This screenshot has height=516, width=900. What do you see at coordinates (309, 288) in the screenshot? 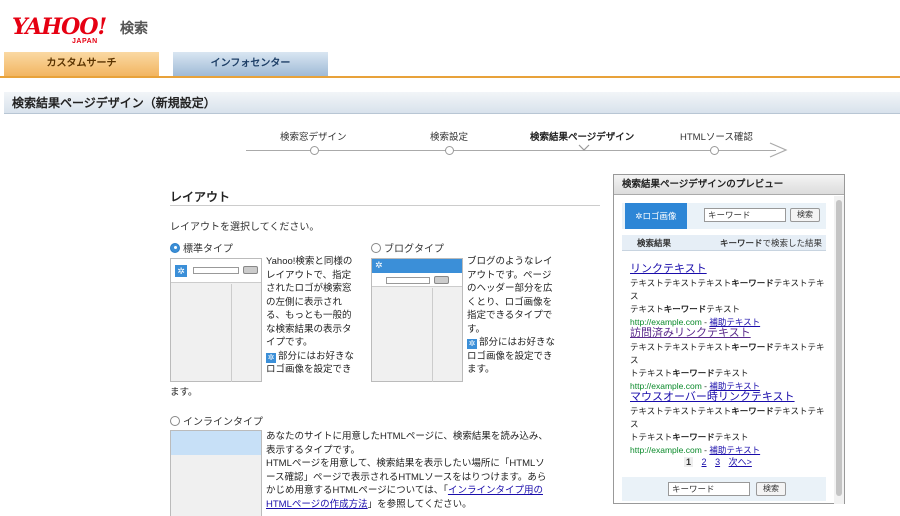
I see `desc-line: されたロゴが検索窓` at bounding box center [309, 288].